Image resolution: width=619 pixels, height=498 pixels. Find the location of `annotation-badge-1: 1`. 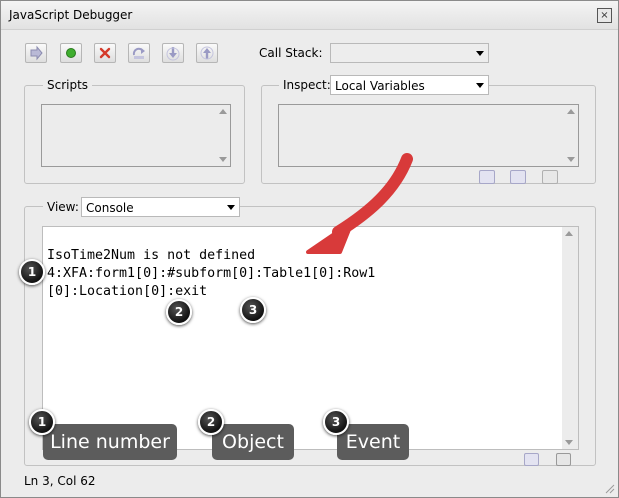

annotation-badge-1: 1 is located at coordinates (32, 272).